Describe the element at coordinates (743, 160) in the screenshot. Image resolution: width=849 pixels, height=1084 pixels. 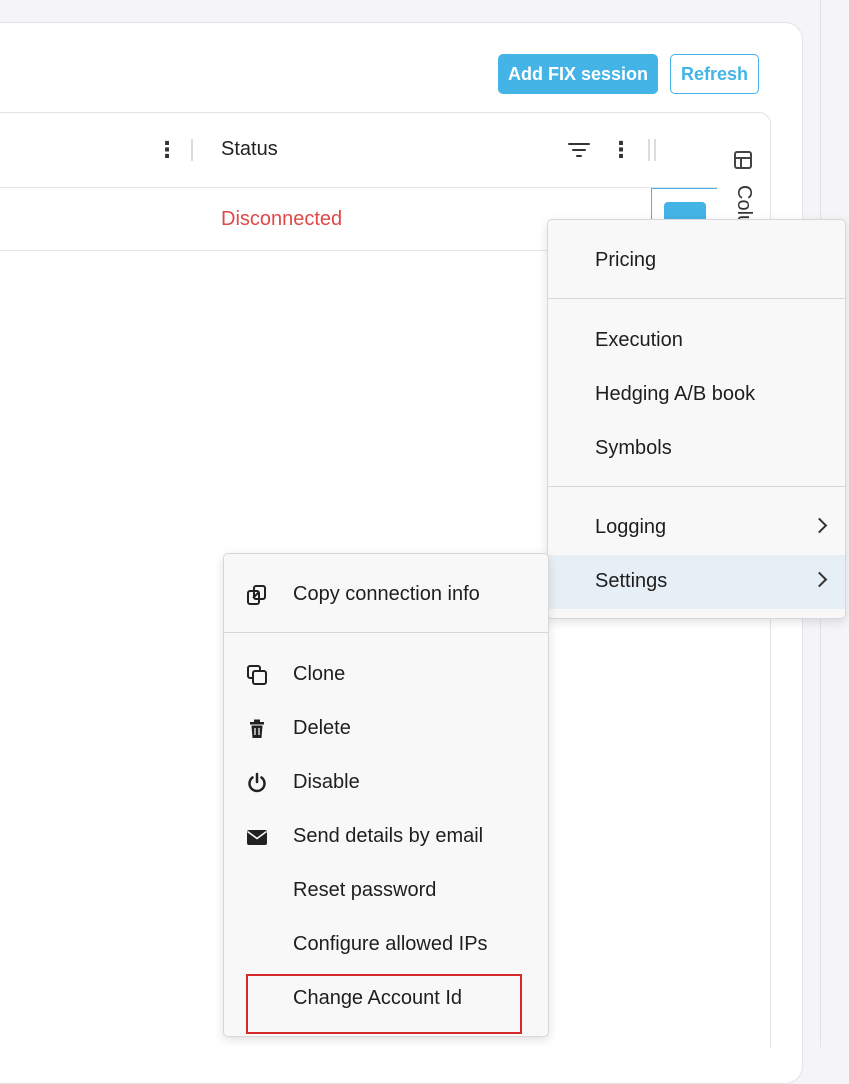
I see `columns-icon` at that location.